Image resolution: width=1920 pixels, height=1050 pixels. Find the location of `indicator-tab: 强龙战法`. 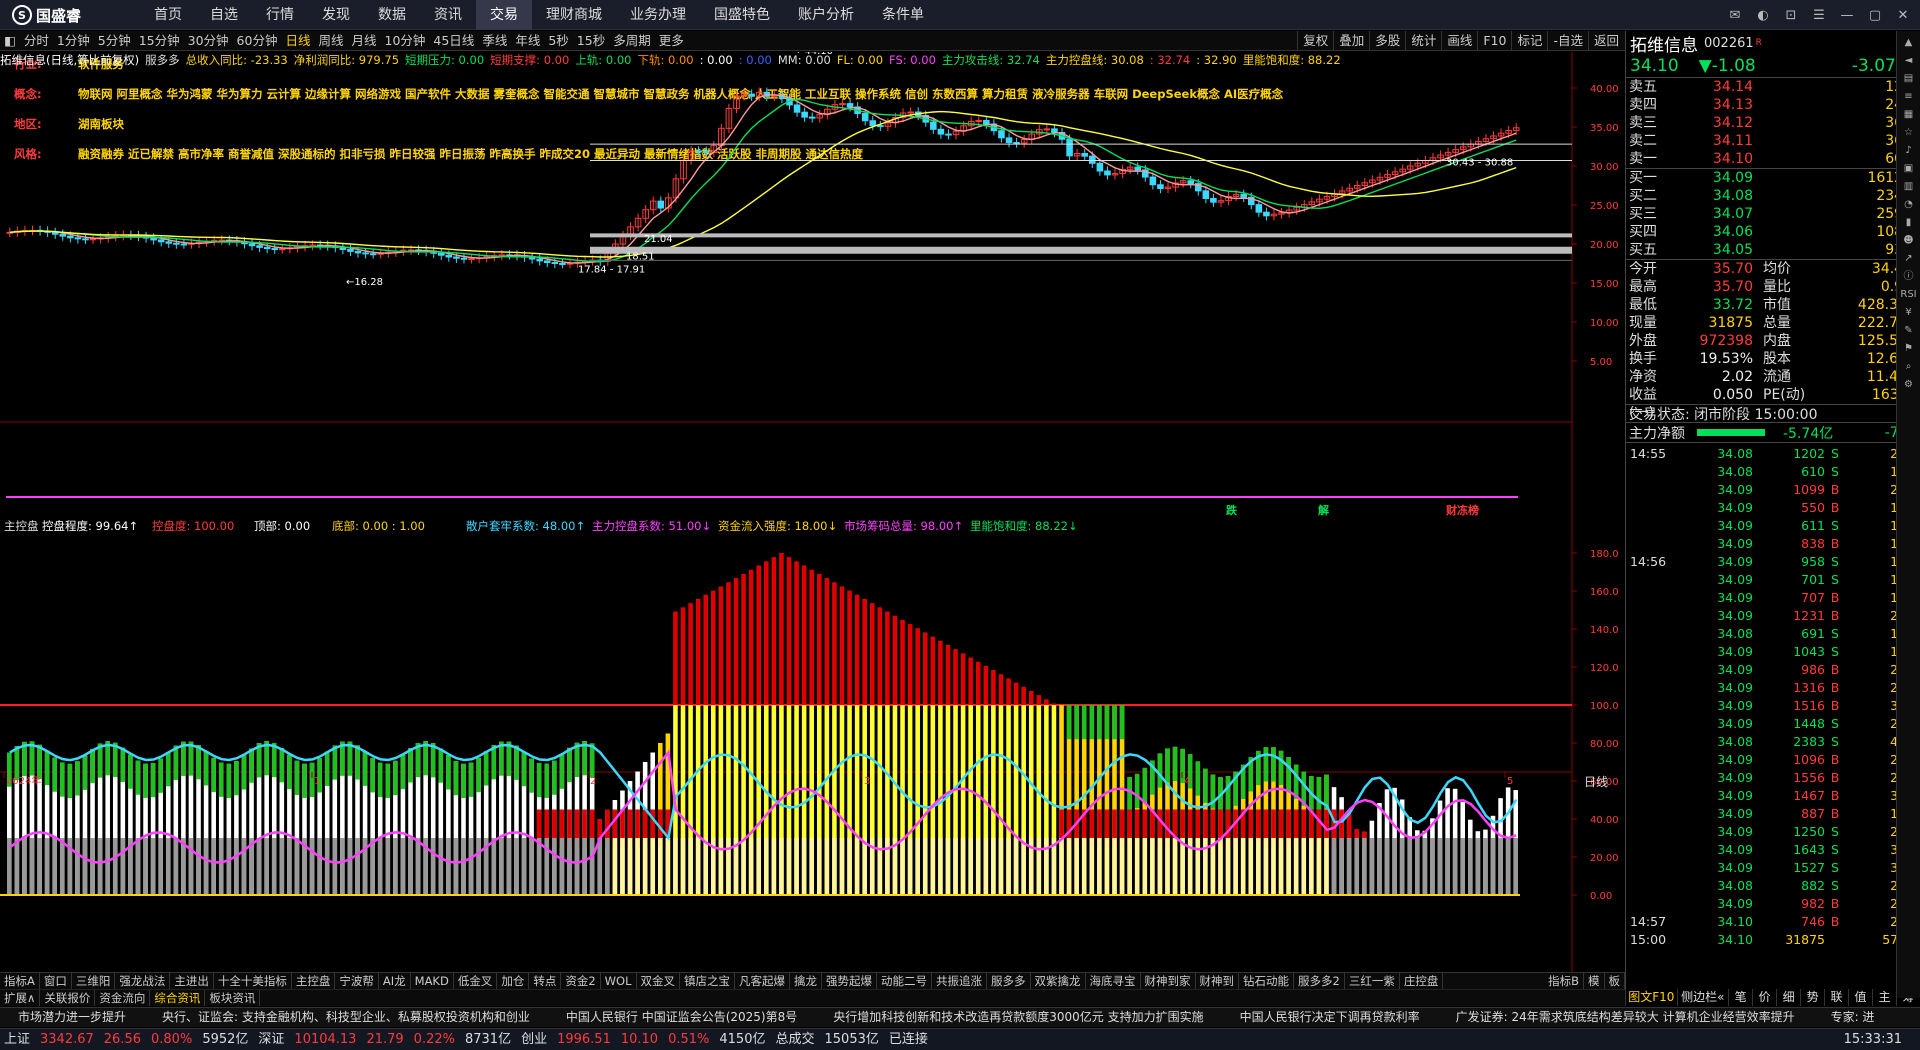

indicator-tab: 强龙战法 is located at coordinates (143, 981).